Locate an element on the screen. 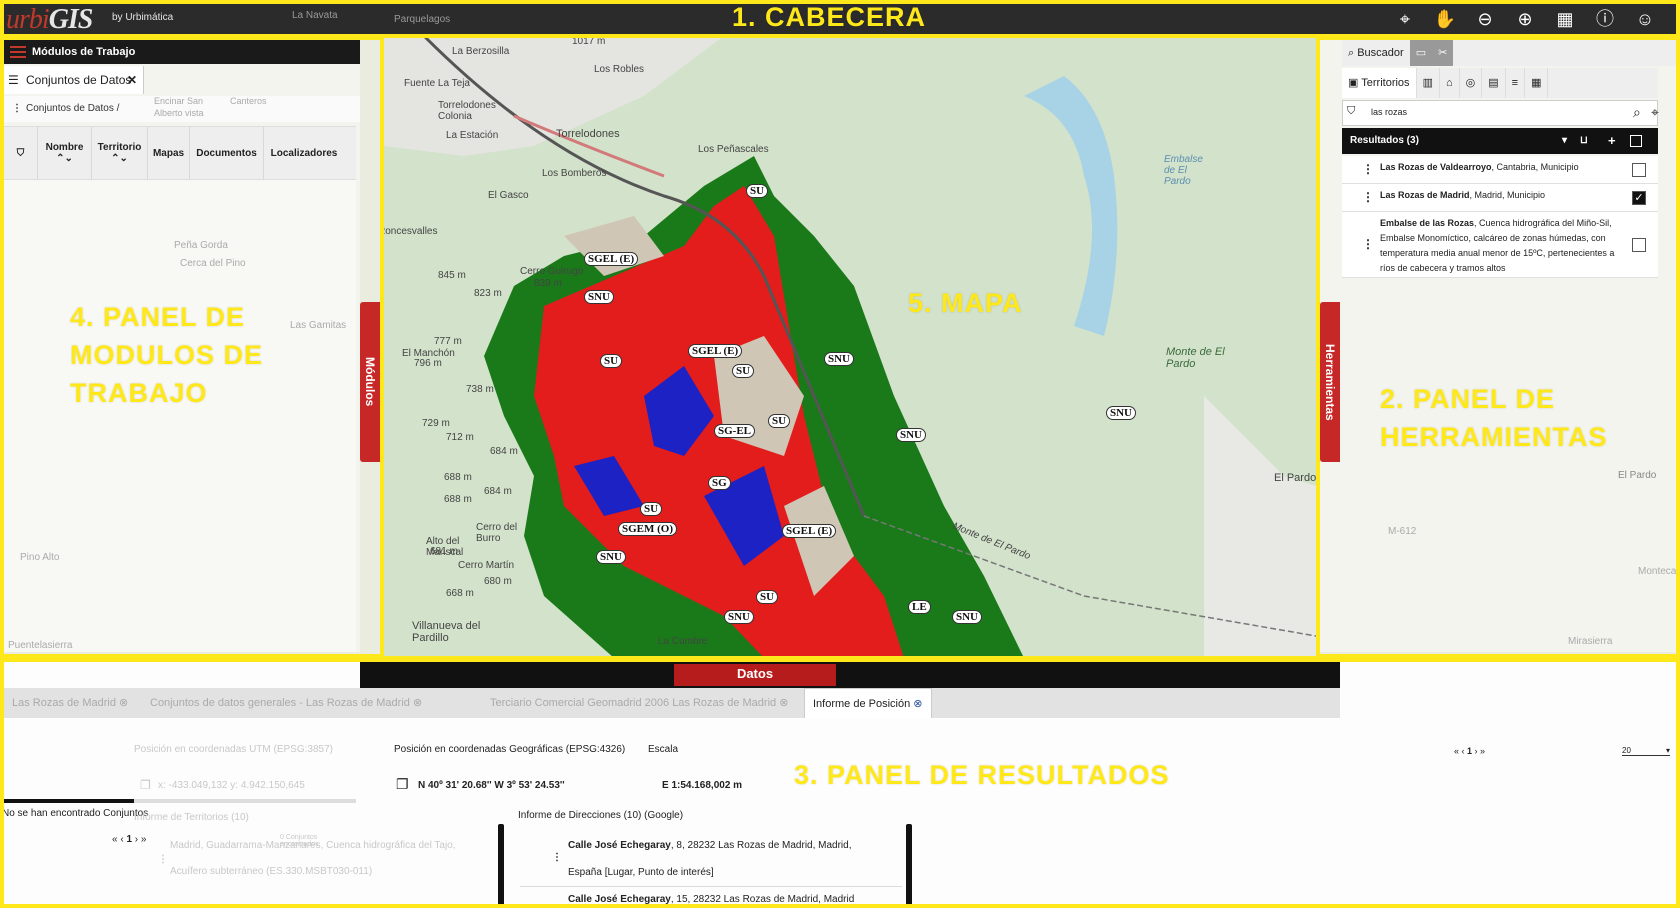 This screenshot has width=1680, height=908. annotation-modulos: 4. PANEL DE MODULOS DE TRABAJO is located at coordinates (166, 355).